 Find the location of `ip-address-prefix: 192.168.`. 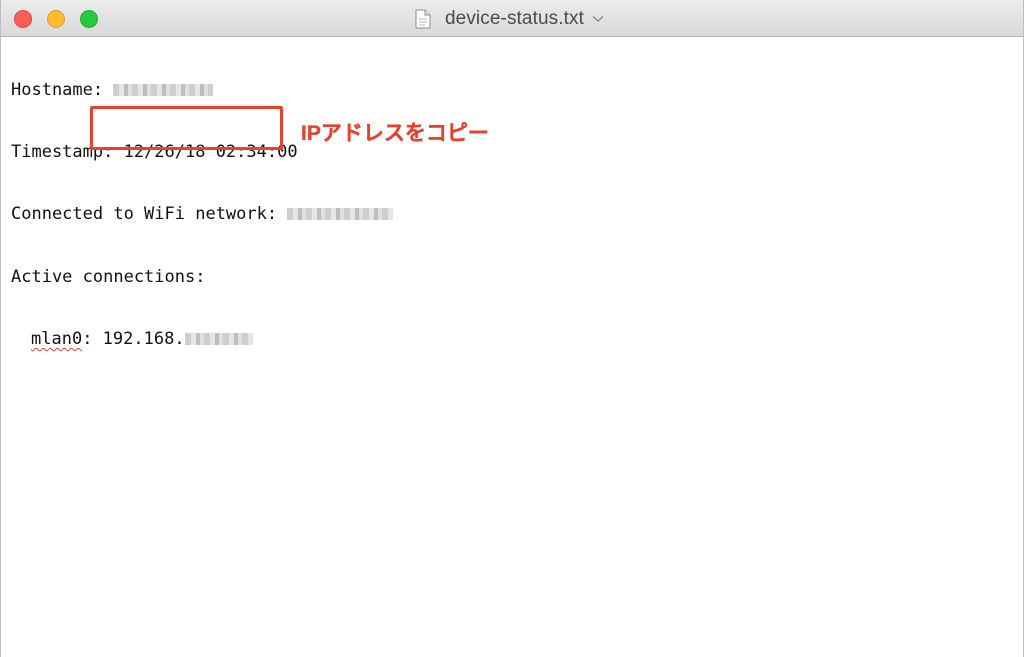

ip-address-prefix: 192.168. is located at coordinates (143, 339).